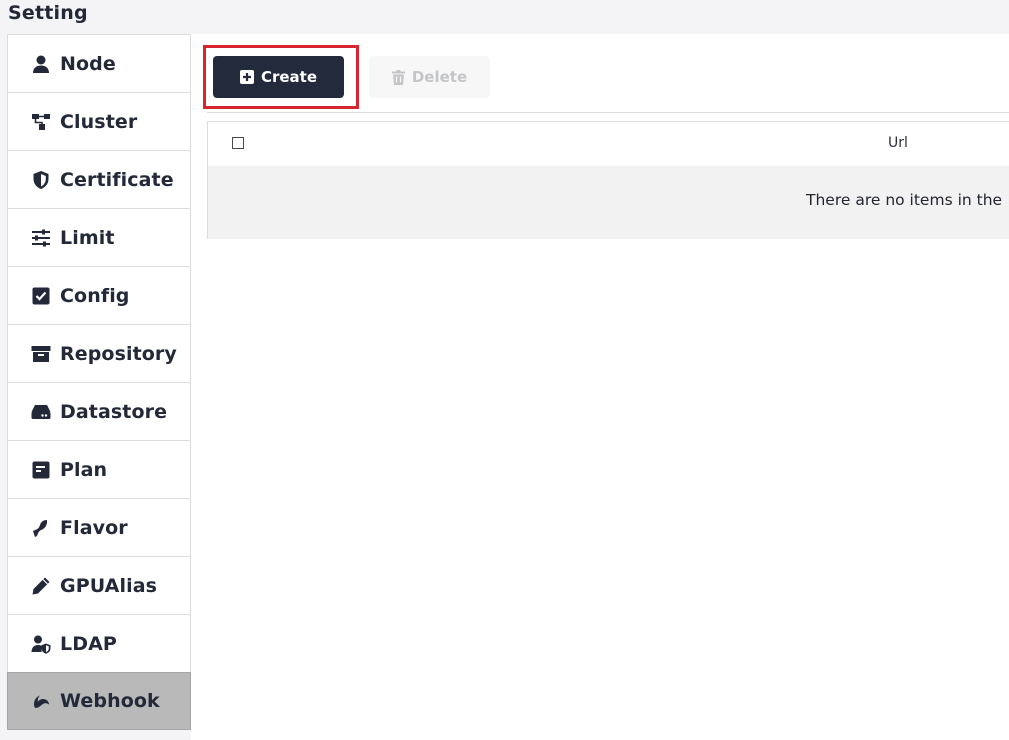 The width and height of the screenshot is (1009, 740). I want to click on sidebar-item-flavor: Flavor, so click(99, 527).